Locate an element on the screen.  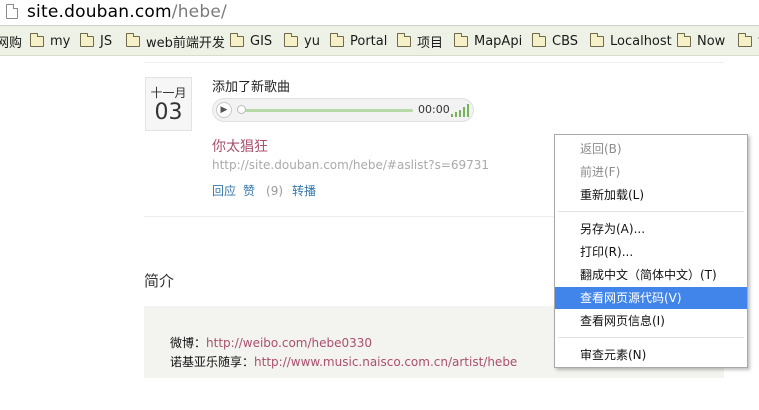
volume-bars-icon is located at coordinates (460, 110).